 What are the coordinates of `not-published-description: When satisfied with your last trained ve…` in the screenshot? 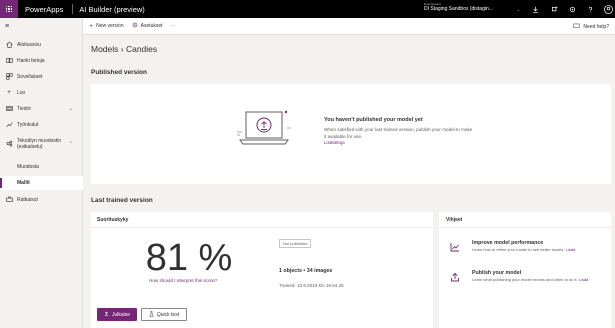 It's located at (399, 137).